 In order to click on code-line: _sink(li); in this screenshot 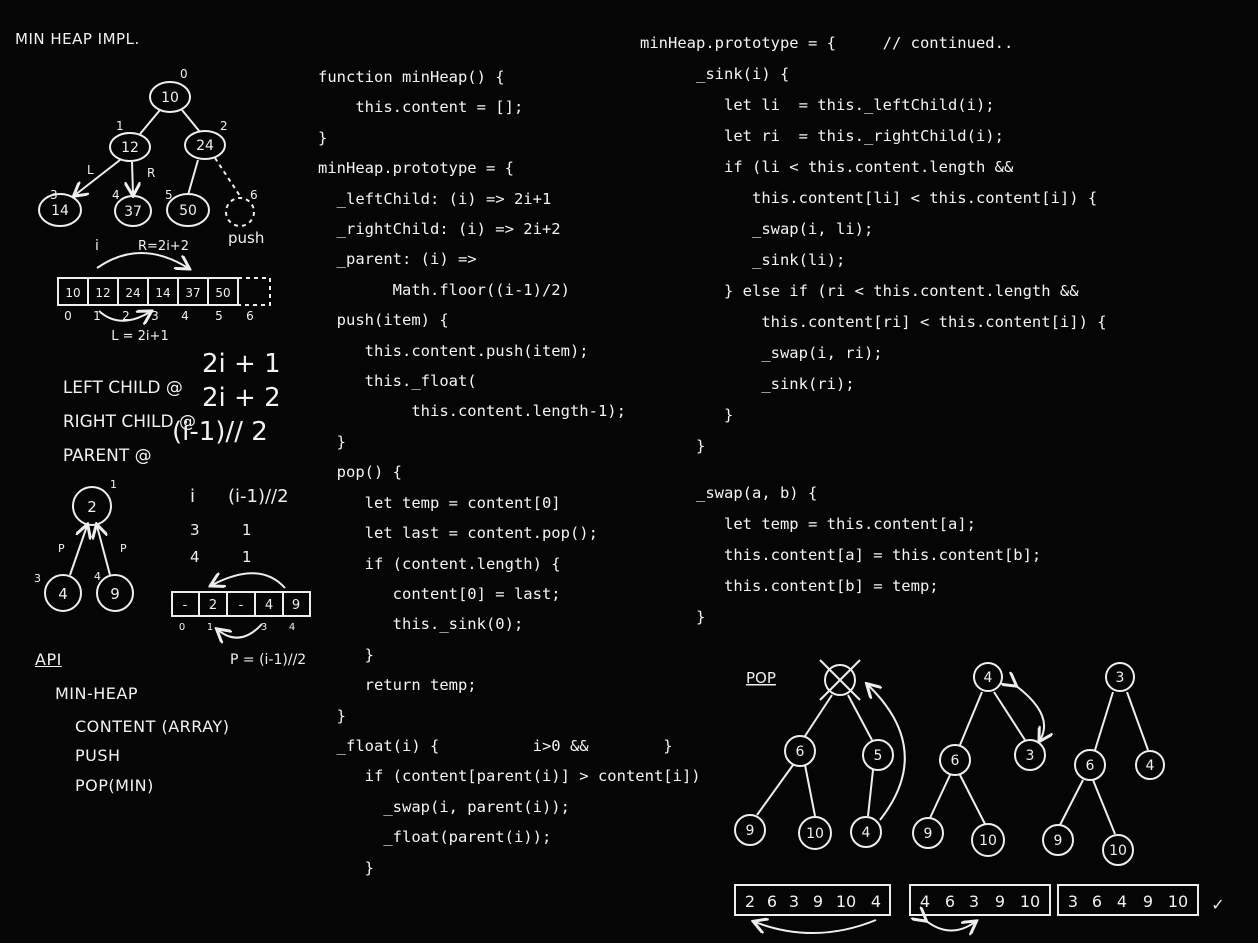, I will do `click(743, 260)`.